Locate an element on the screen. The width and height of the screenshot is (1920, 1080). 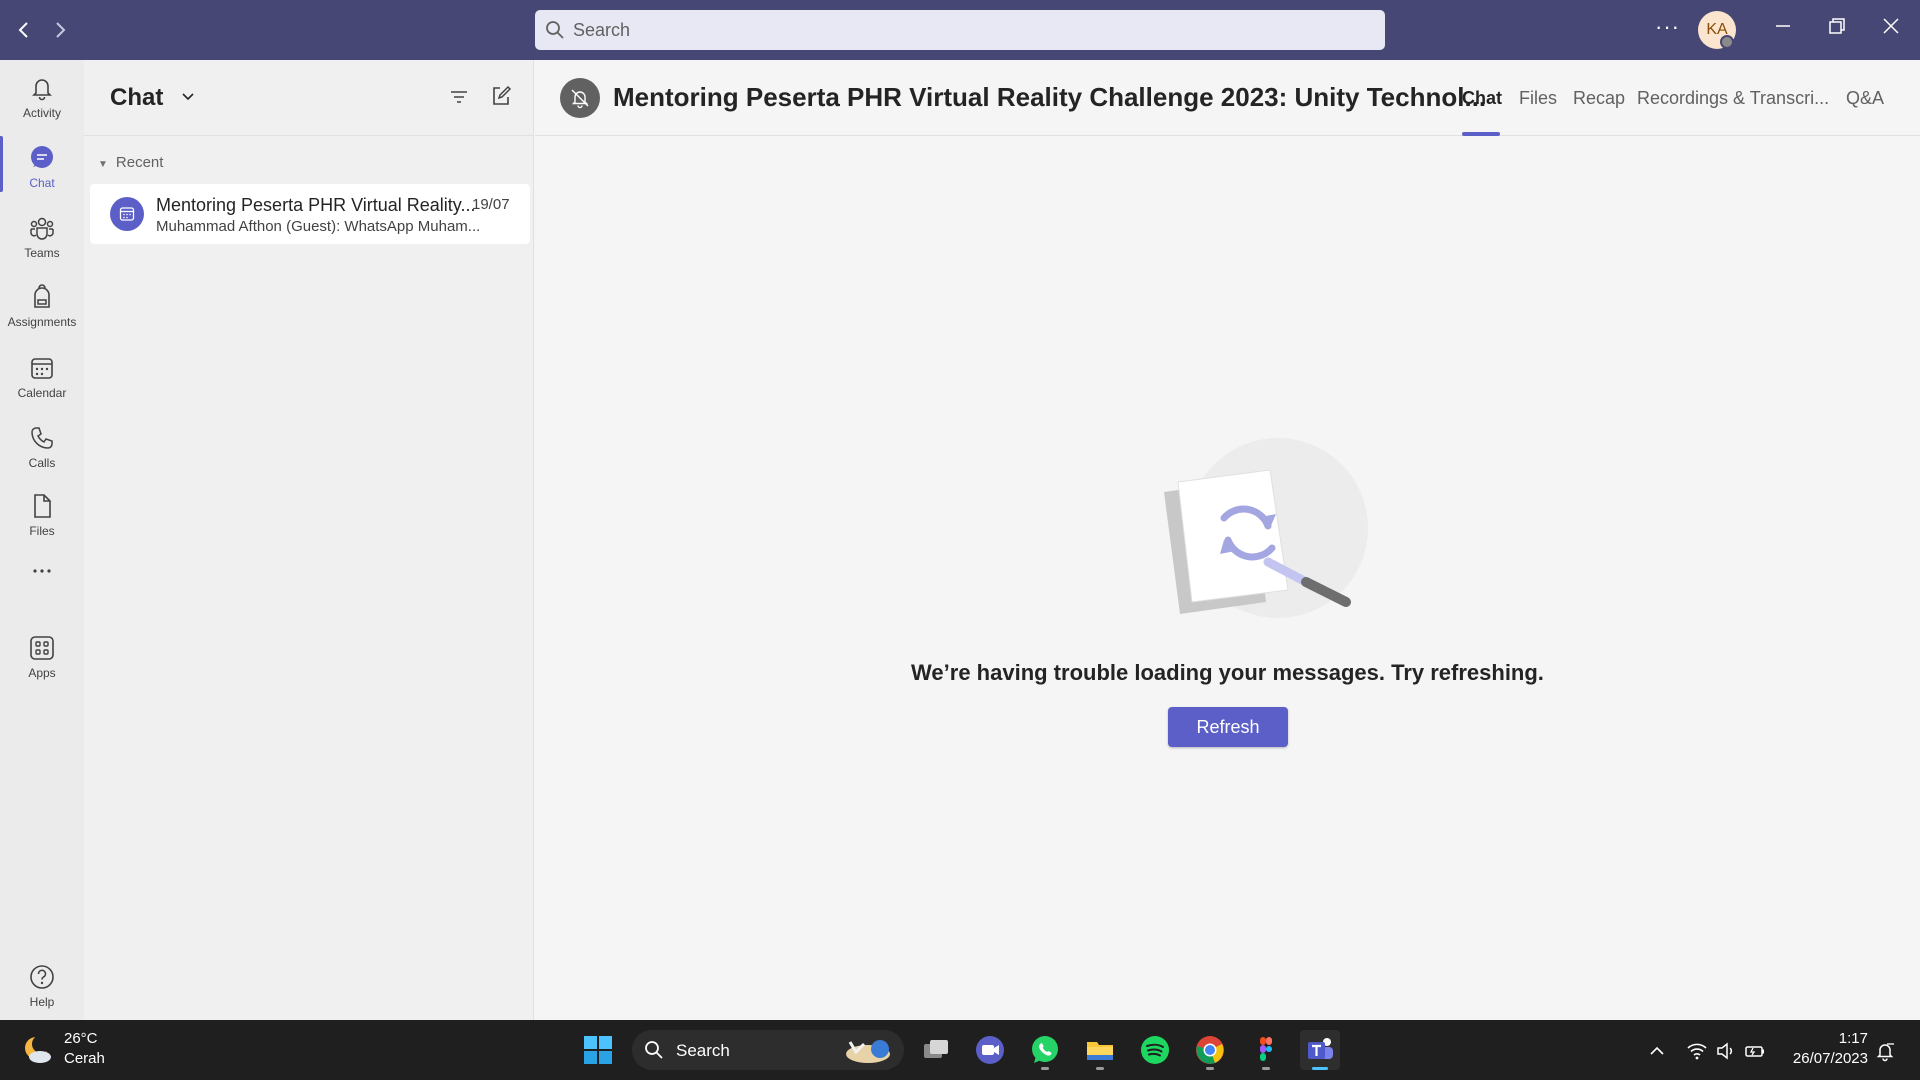
help-icon is located at coordinates (42, 977).